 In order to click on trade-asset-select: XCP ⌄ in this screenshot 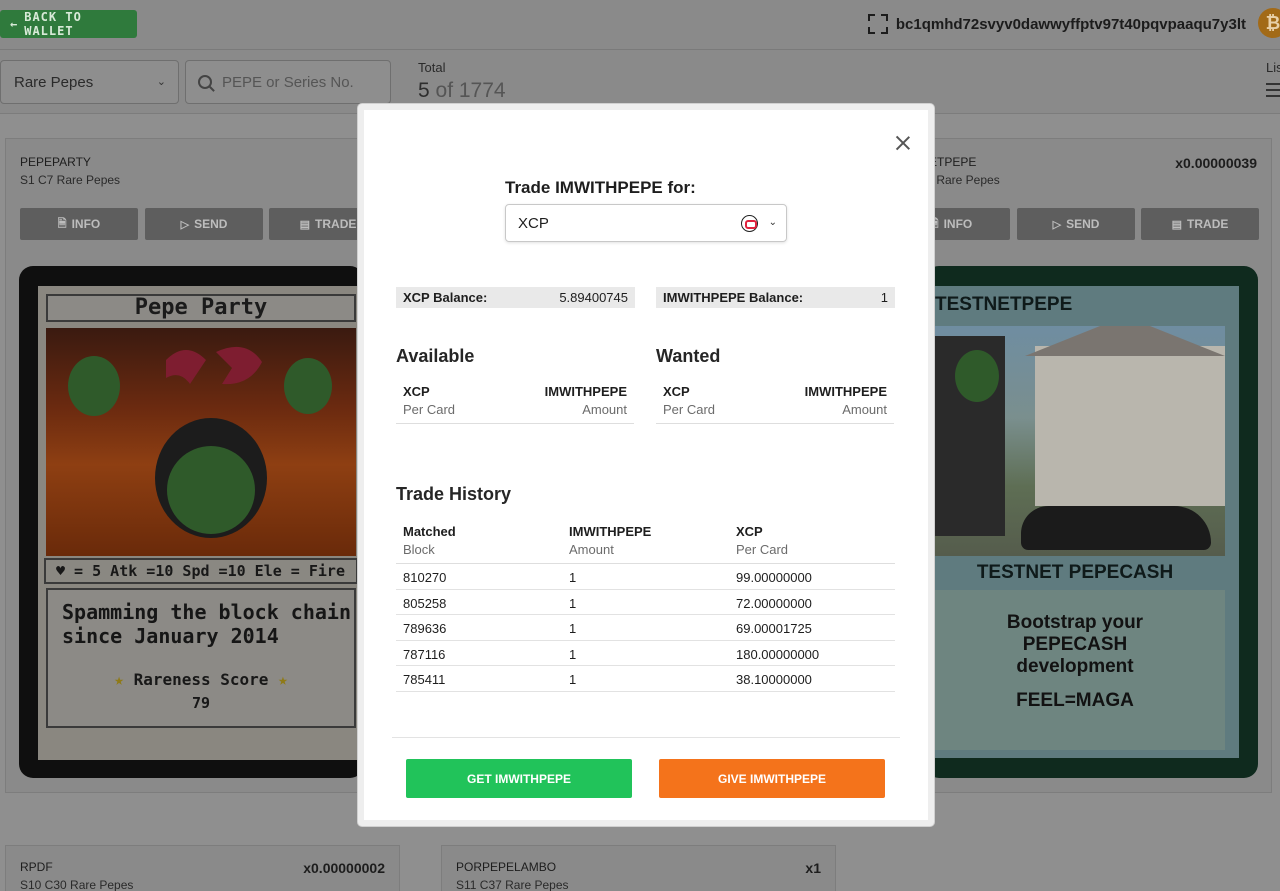, I will do `click(646, 223)`.